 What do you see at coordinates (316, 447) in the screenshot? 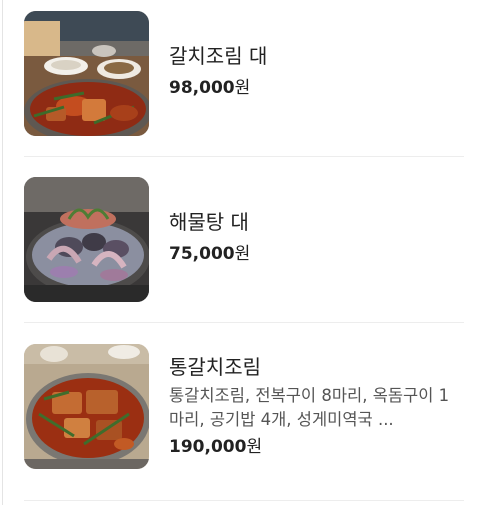
I see `menu-item-price: 190,000원` at bounding box center [316, 447].